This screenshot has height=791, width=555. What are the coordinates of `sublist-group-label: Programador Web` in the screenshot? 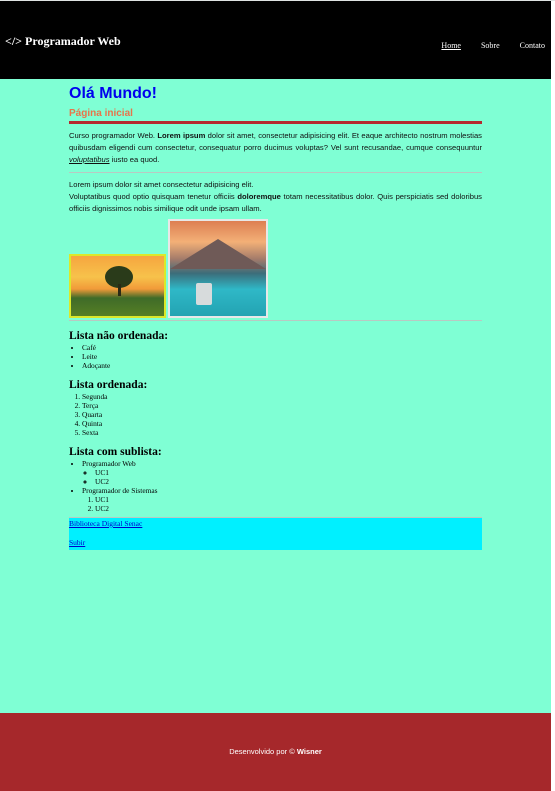 It's located at (109, 463).